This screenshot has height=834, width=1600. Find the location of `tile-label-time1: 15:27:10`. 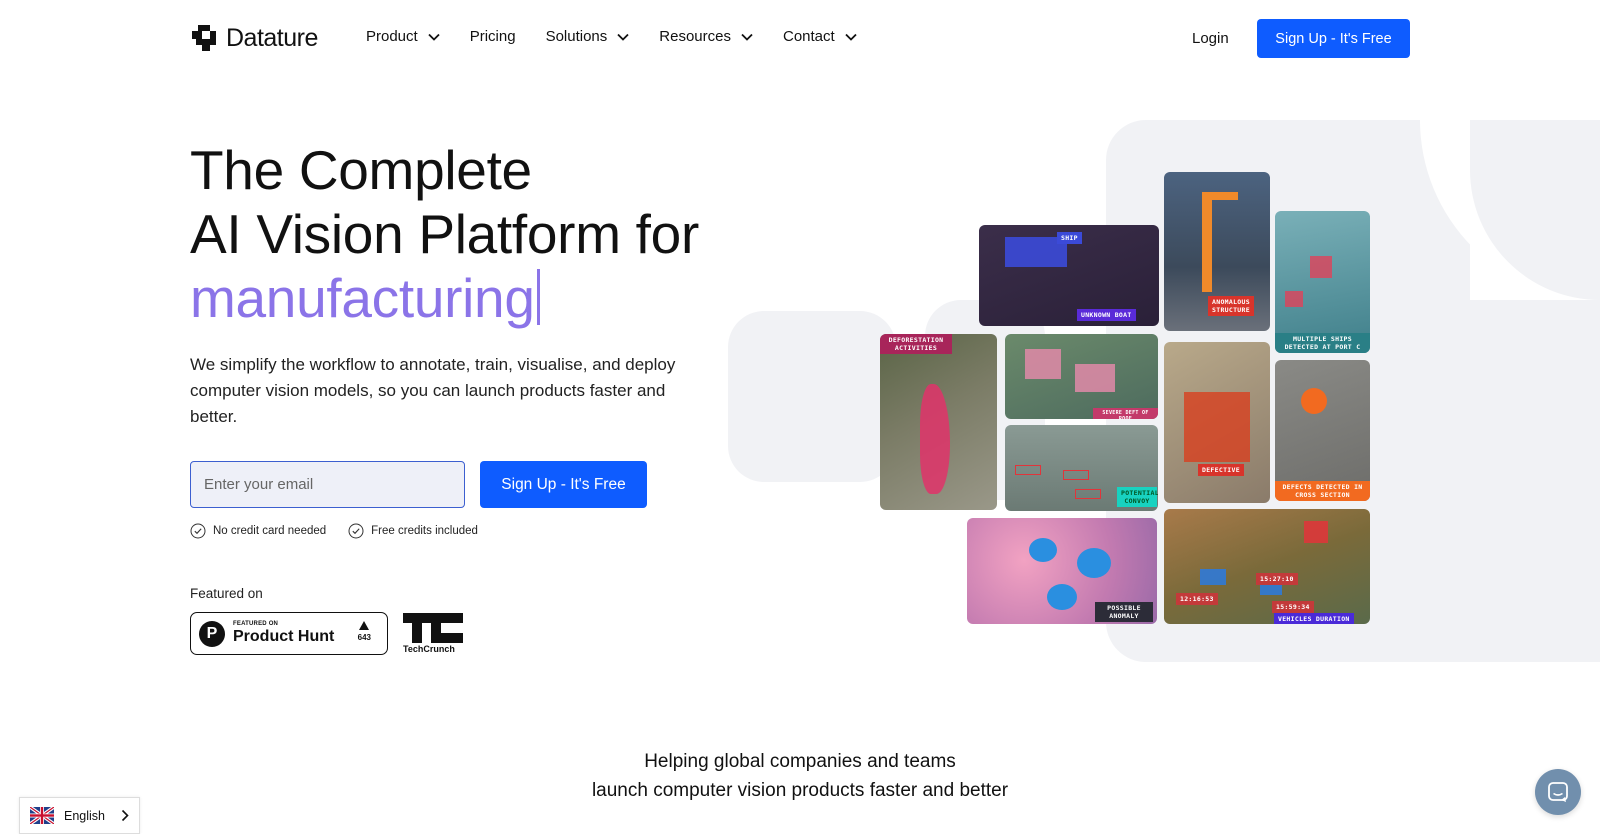

tile-label-time1: 15:27:10 is located at coordinates (1277, 579).